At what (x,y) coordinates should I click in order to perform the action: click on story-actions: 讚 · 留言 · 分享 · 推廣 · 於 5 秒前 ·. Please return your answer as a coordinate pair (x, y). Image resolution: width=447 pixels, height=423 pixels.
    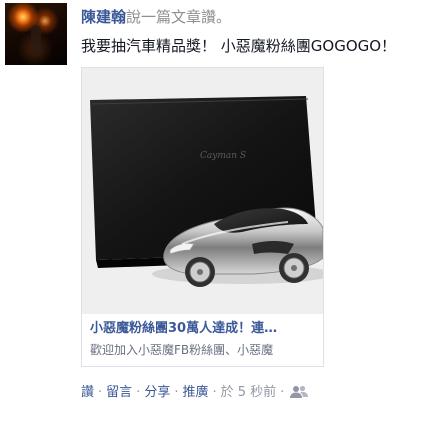
    Looking at the image, I should click on (195, 393).